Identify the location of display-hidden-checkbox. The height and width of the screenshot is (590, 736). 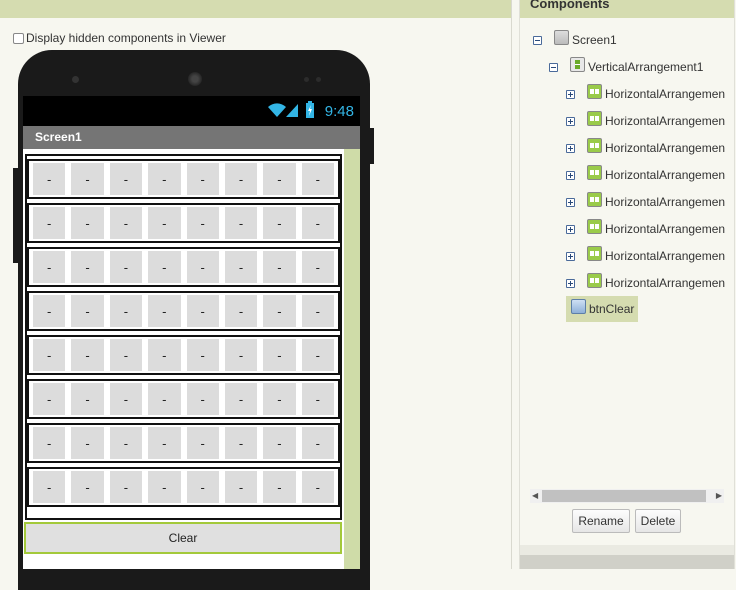
(18, 38).